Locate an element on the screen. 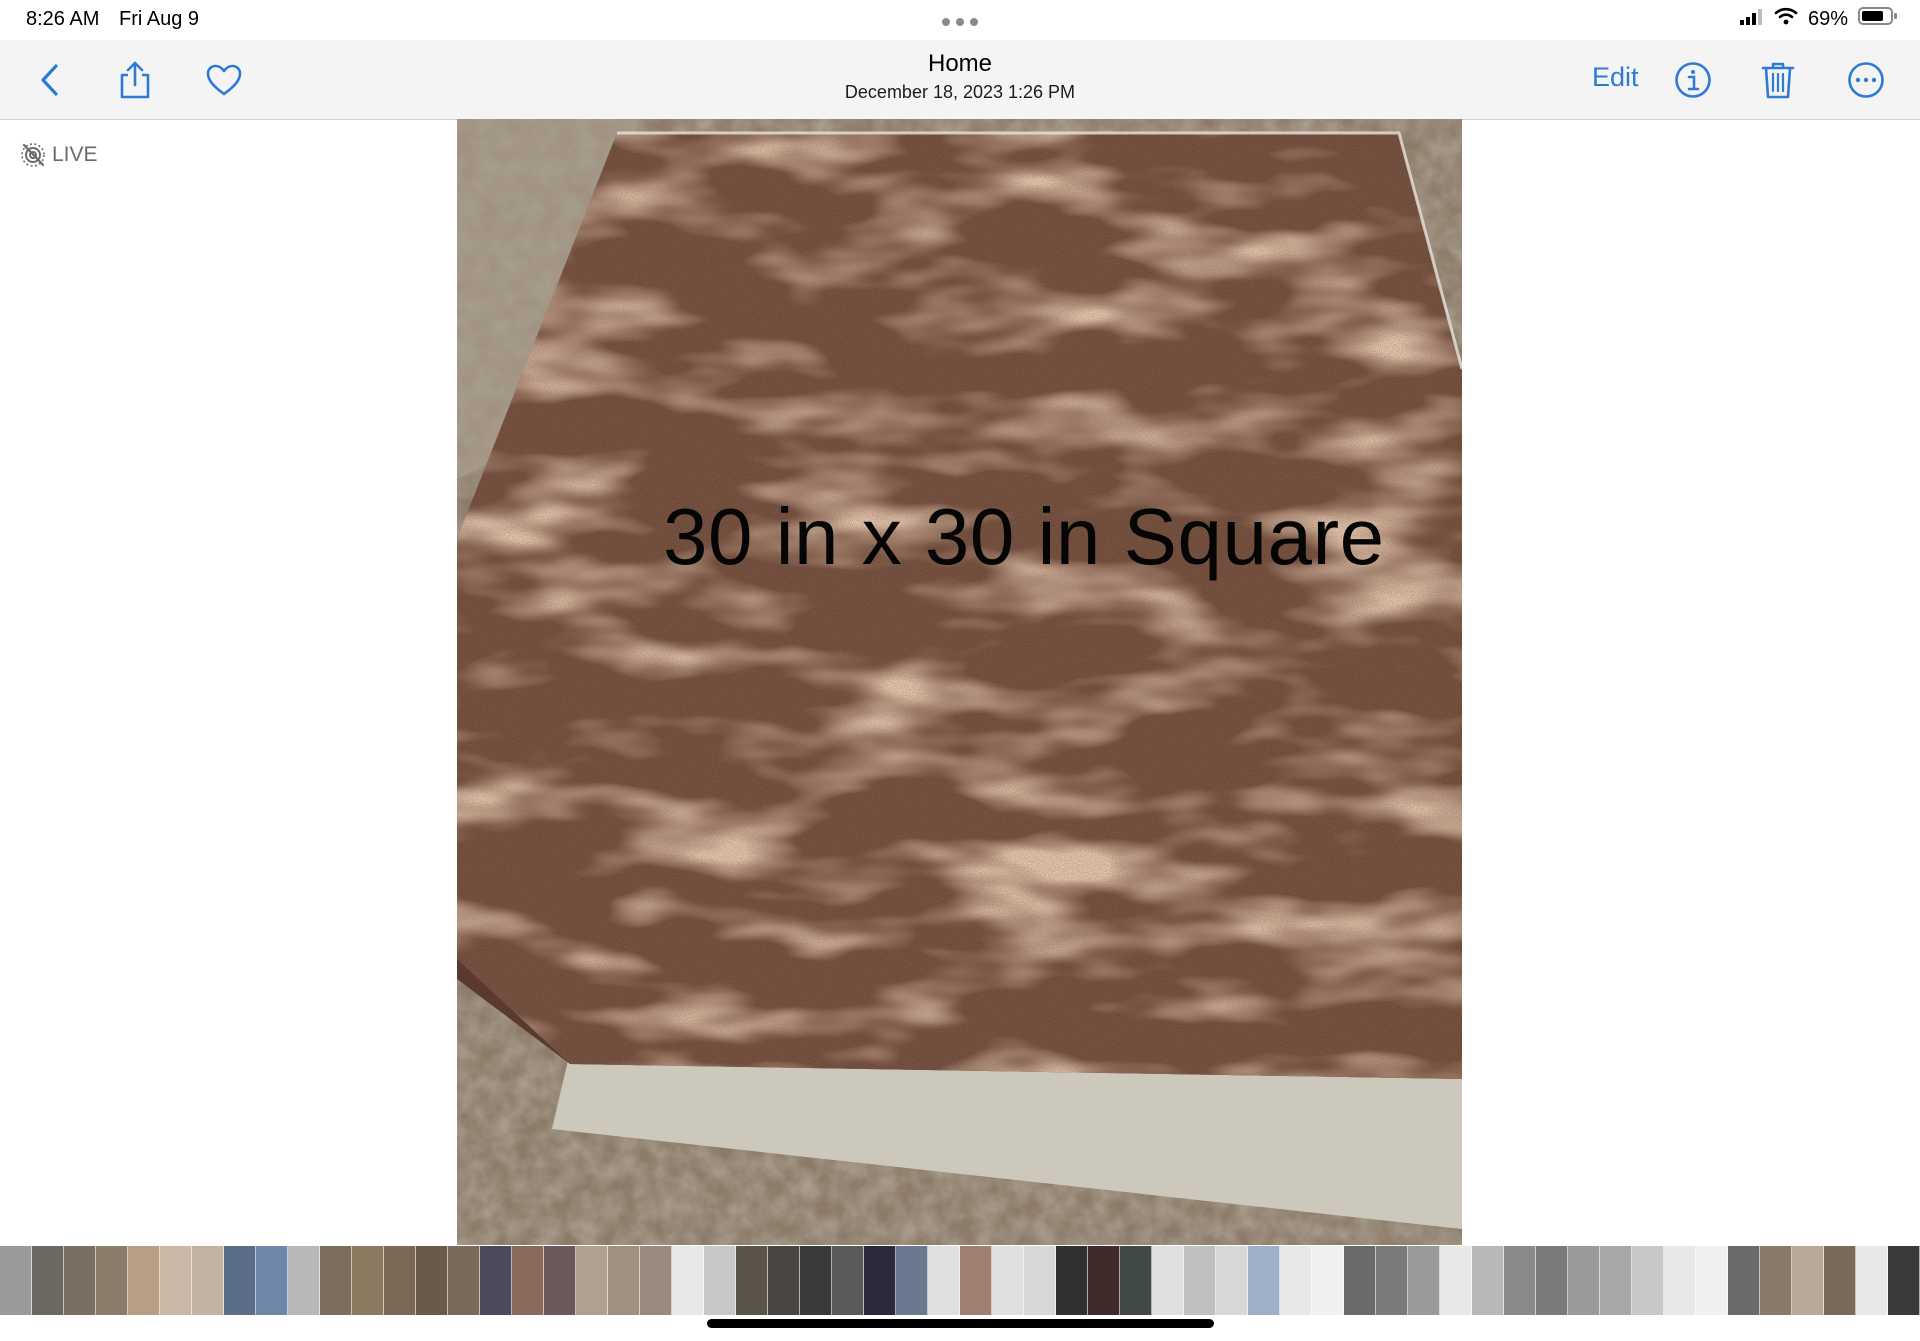  home-indicator is located at coordinates (960, 1323).